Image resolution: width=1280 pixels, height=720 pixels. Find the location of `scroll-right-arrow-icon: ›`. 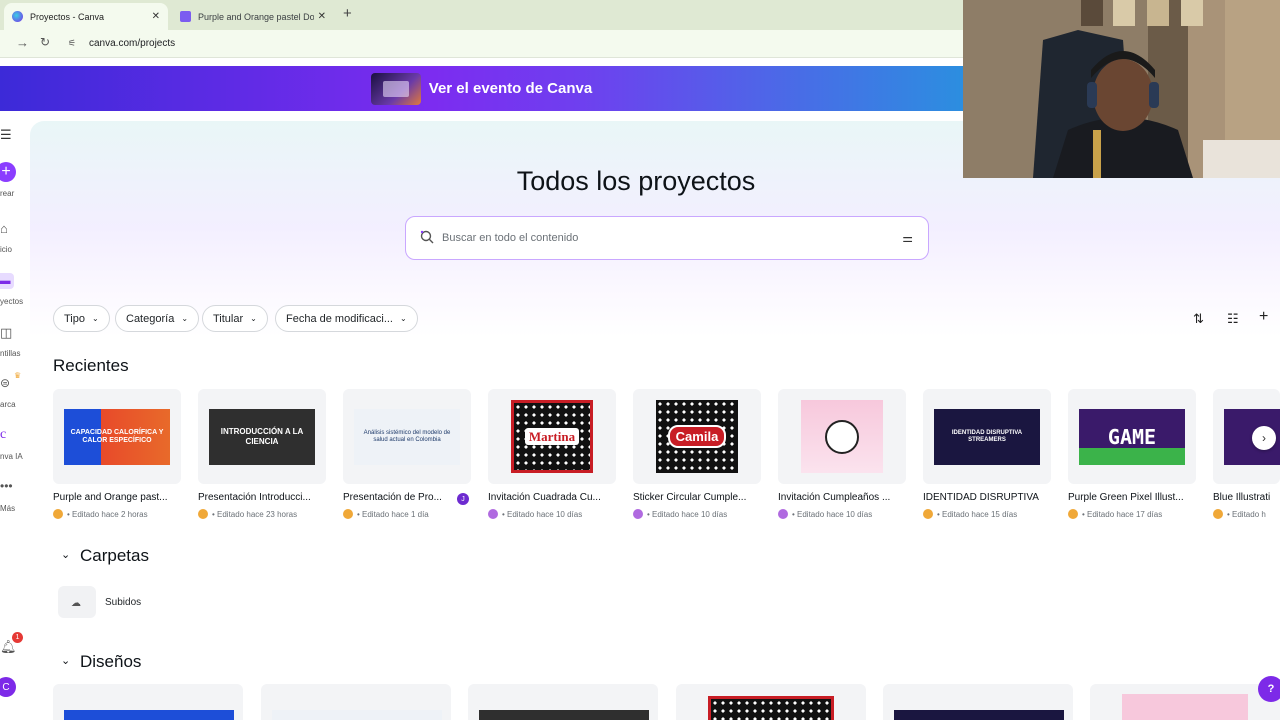

scroll-right-arrow-icon: › is located at coordinates (1264, 438).